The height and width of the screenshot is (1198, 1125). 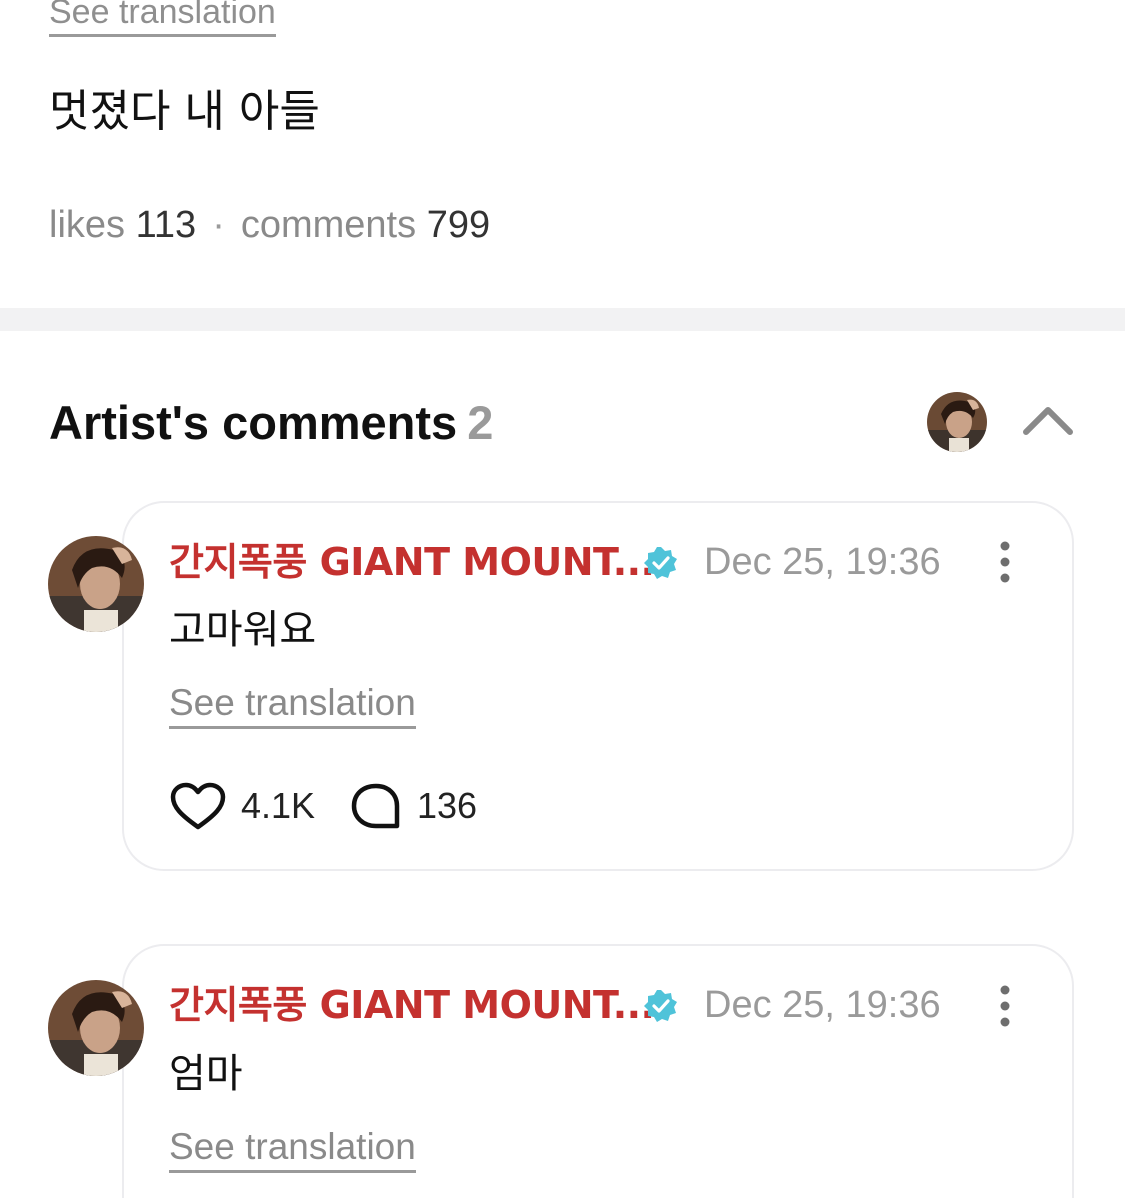 What do you see at coordinates (458, 225) in the screenshot?
I see `comments-count: 799` at bounding box center [458, 225].